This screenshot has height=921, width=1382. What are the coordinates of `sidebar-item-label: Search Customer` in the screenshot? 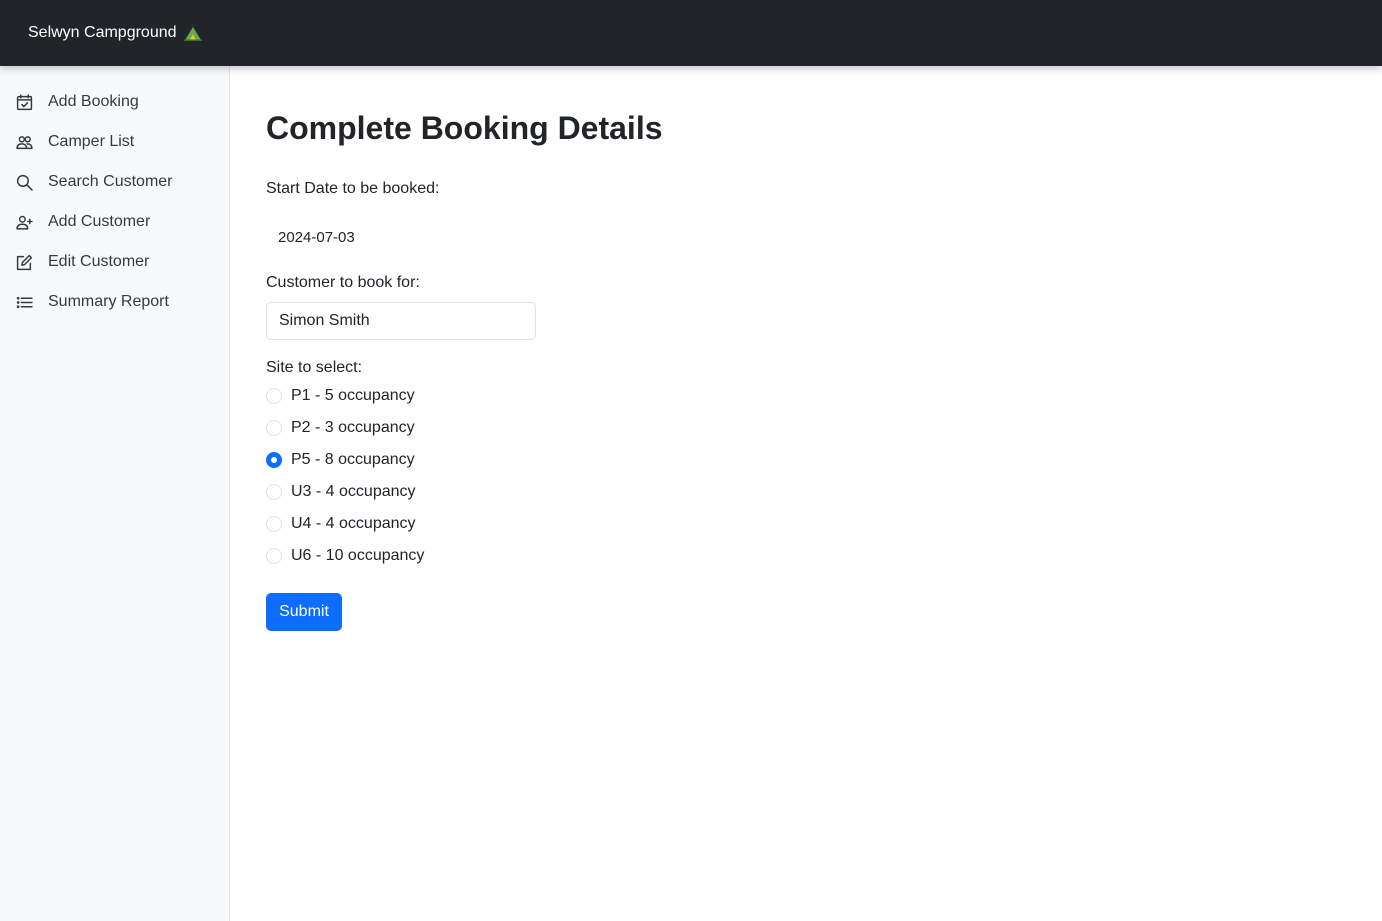 It's located at (110, 181).